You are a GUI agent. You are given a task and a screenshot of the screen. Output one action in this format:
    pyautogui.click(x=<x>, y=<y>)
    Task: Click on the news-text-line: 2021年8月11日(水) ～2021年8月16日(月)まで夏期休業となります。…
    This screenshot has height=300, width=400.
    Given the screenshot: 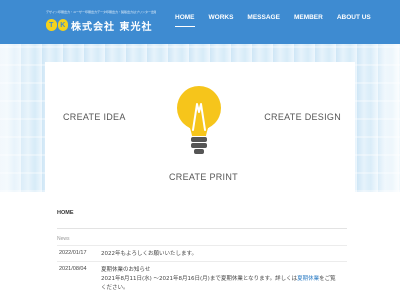 What is the action you would take?
    pyautogui.click(x=224, y=279)
    